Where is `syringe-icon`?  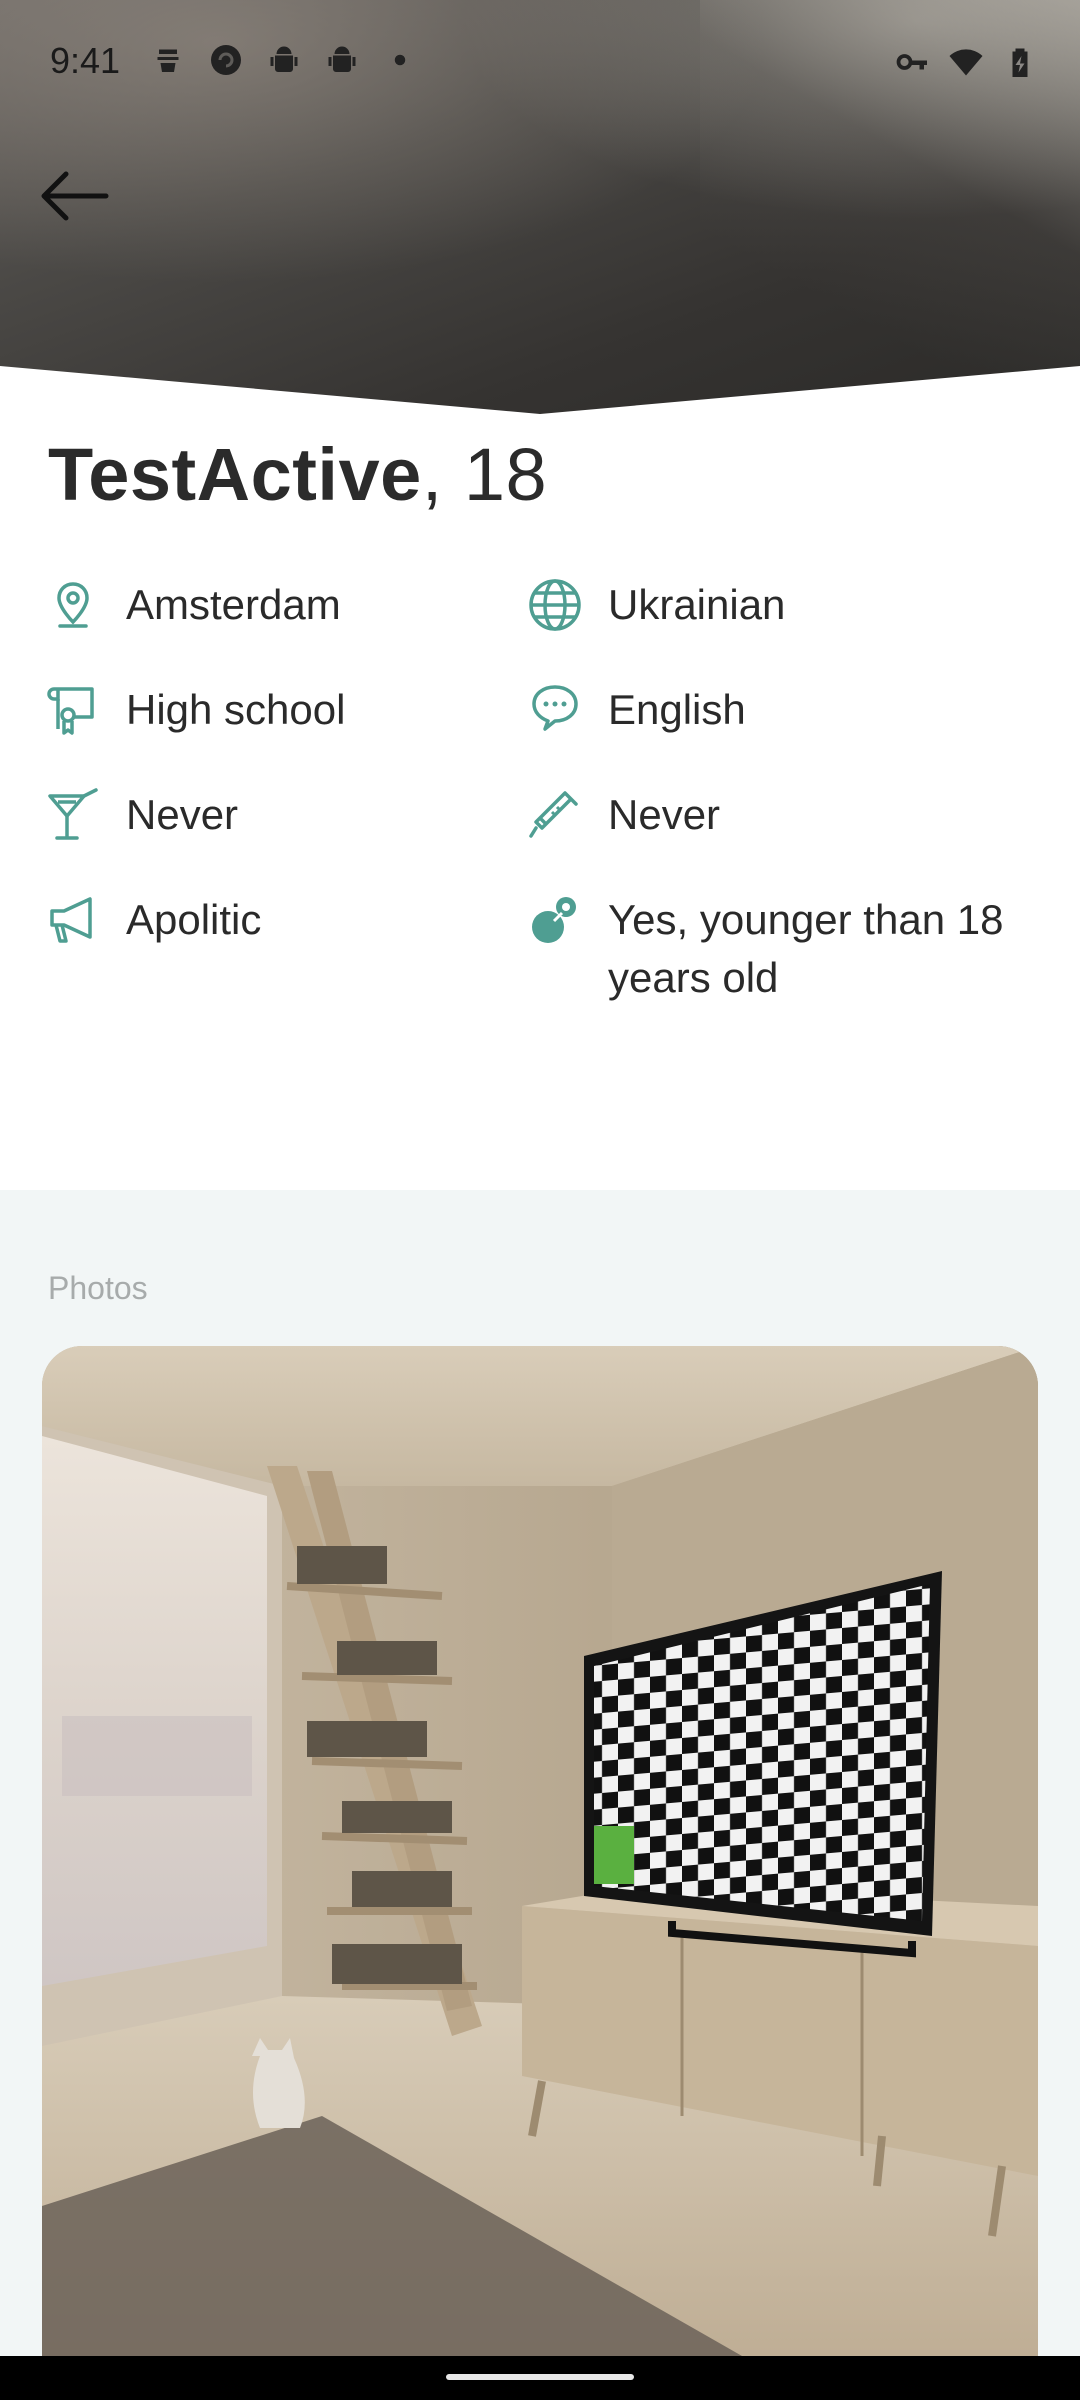
syringe-icon is located at coordinates (553, 814).